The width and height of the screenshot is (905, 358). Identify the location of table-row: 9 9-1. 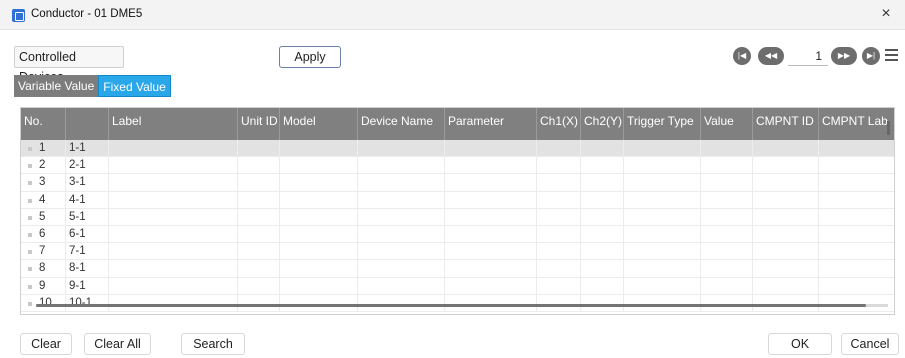
(457, 286).